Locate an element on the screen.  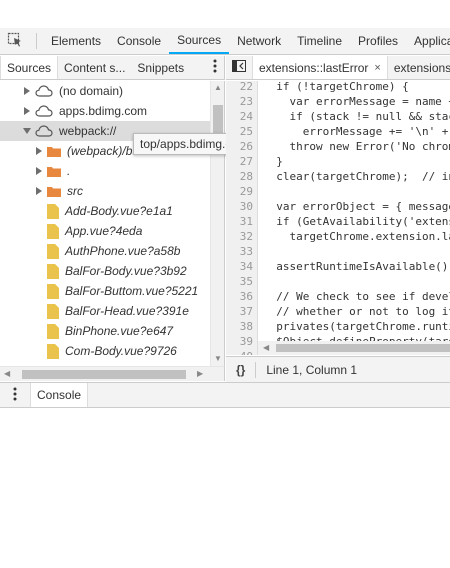
tab-network: Network is located at coordinates (259, 41).